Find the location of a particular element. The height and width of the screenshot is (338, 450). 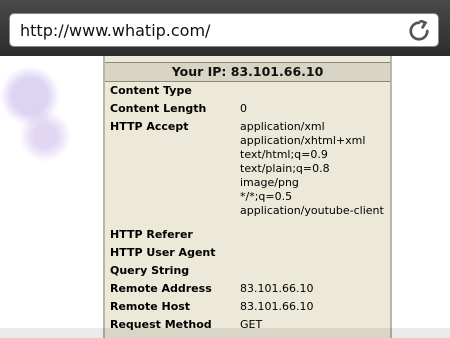

row-value: application/youtube-client is located at coordinates (312, 210).